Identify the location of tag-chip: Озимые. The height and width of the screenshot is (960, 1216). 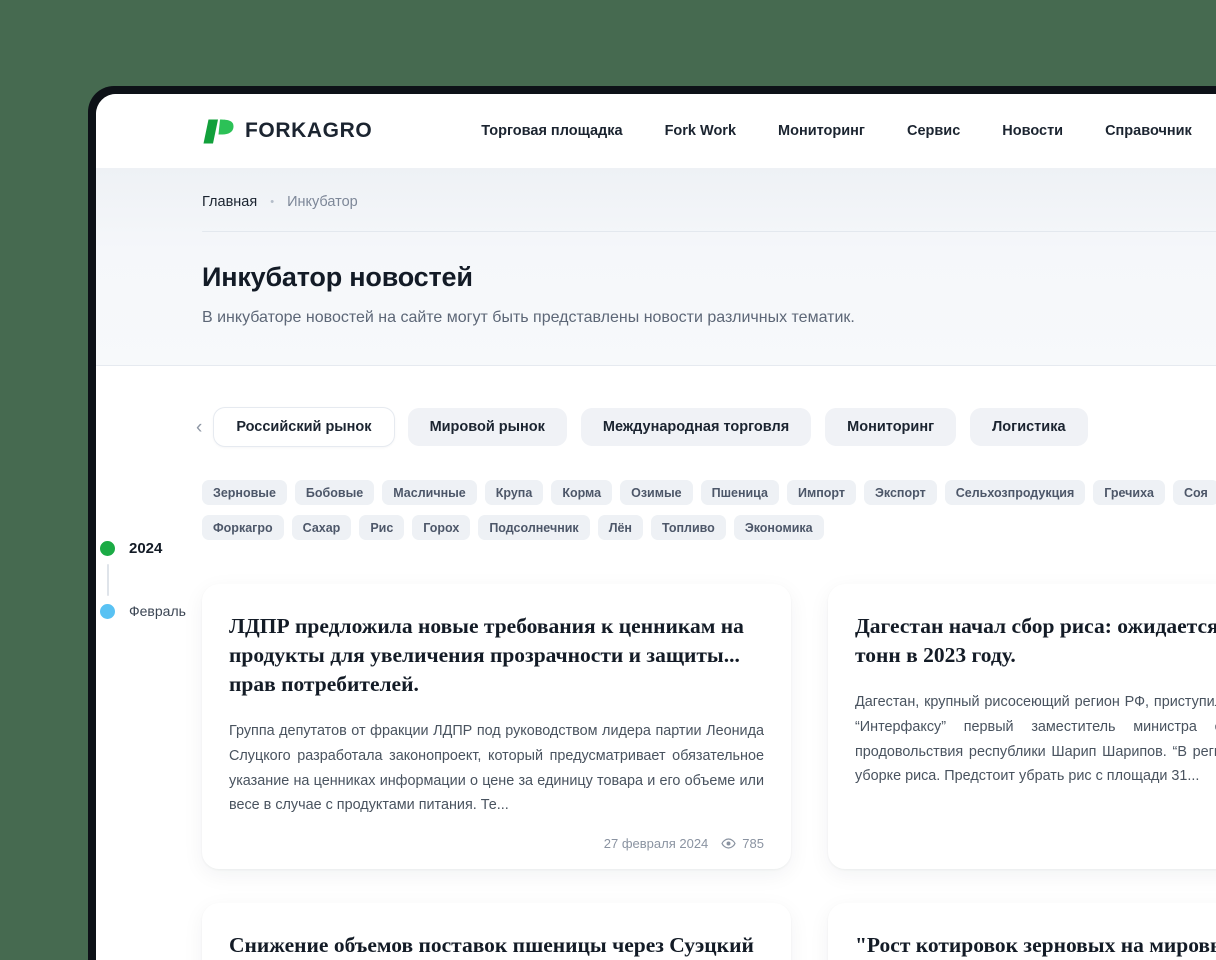
(656, 492).